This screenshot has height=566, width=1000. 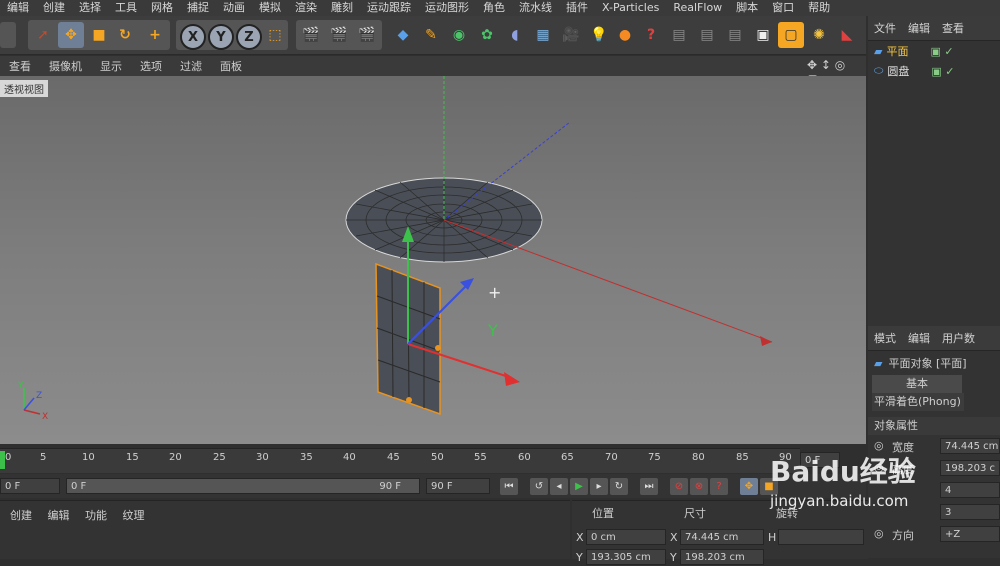 What do you see at coordinates (625, 35) in the screenshot?
I see `sun-icon: ●` at bounding box center [625, 35].